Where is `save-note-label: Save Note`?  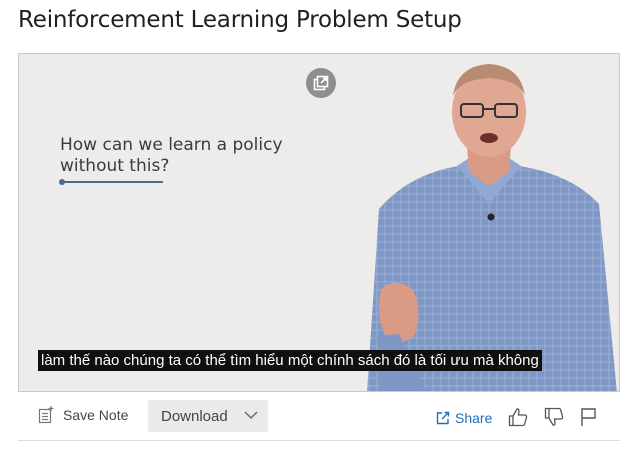 save-note-label: Save Note is located at coordinates (96, 415).